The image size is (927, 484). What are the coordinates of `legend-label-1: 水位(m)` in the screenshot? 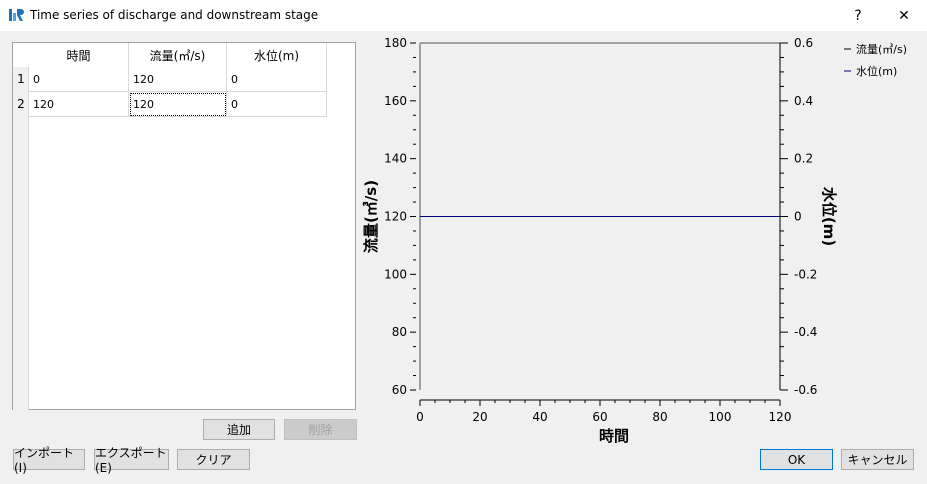 It's located at (876, 71).